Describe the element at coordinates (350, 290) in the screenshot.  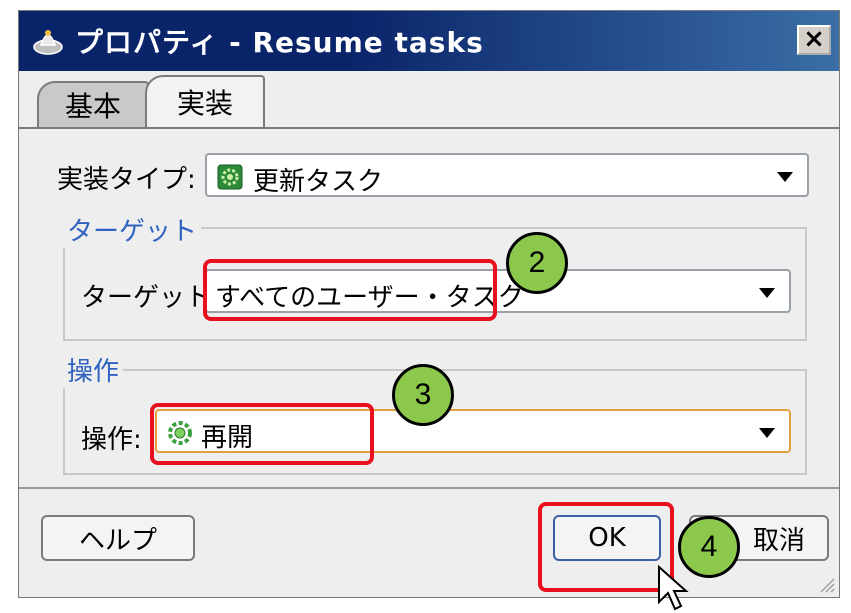
I see `target-highlight` at that location.